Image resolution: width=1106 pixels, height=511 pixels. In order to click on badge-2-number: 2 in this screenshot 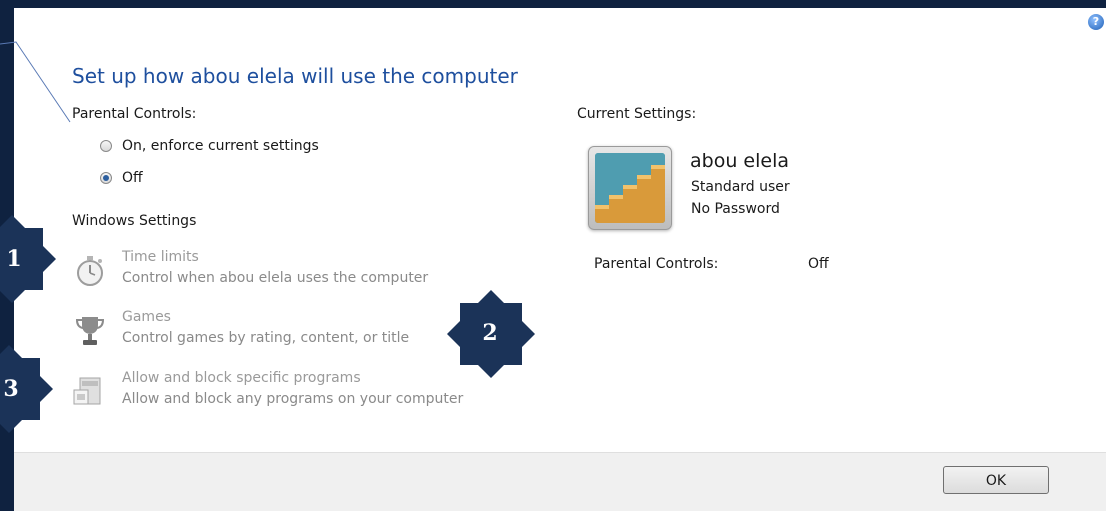, I will do `click(490, 333)`.